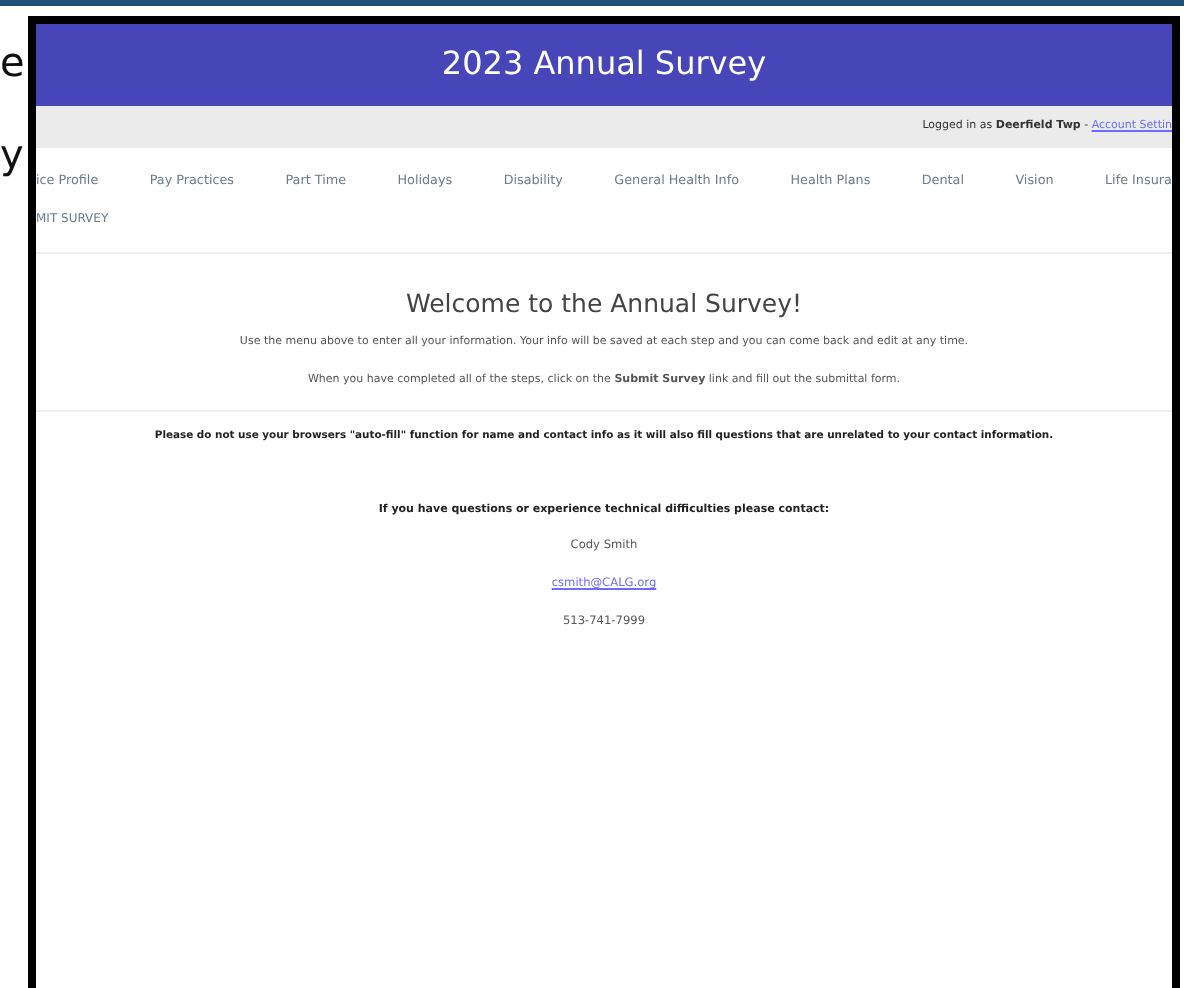 The image size is (1184, 988). Describe the element at coordinates (604, 65) in the screenshot. I see `survey-title: 2023 Annual Survey` at that location.